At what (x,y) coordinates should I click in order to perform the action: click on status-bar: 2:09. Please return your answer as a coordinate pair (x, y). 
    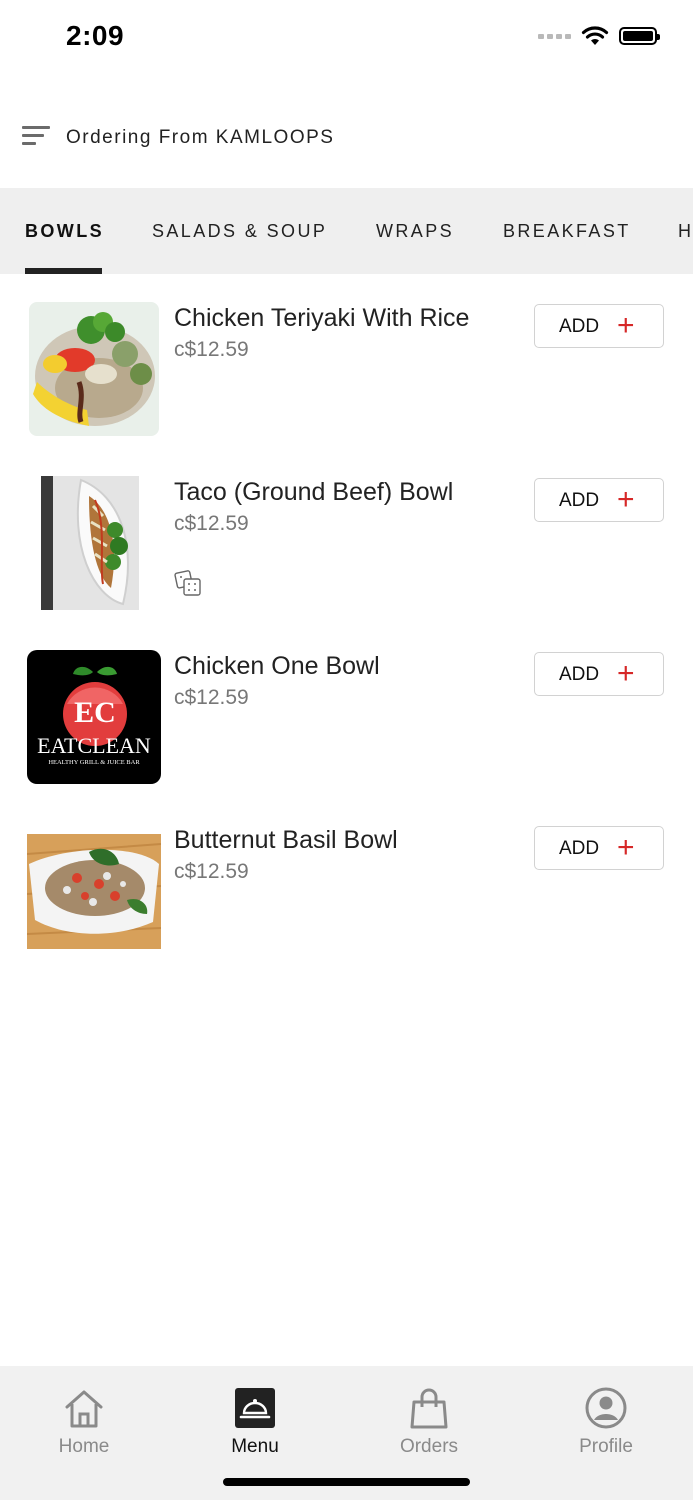
    Looking at the image, I should click on (346, 40).